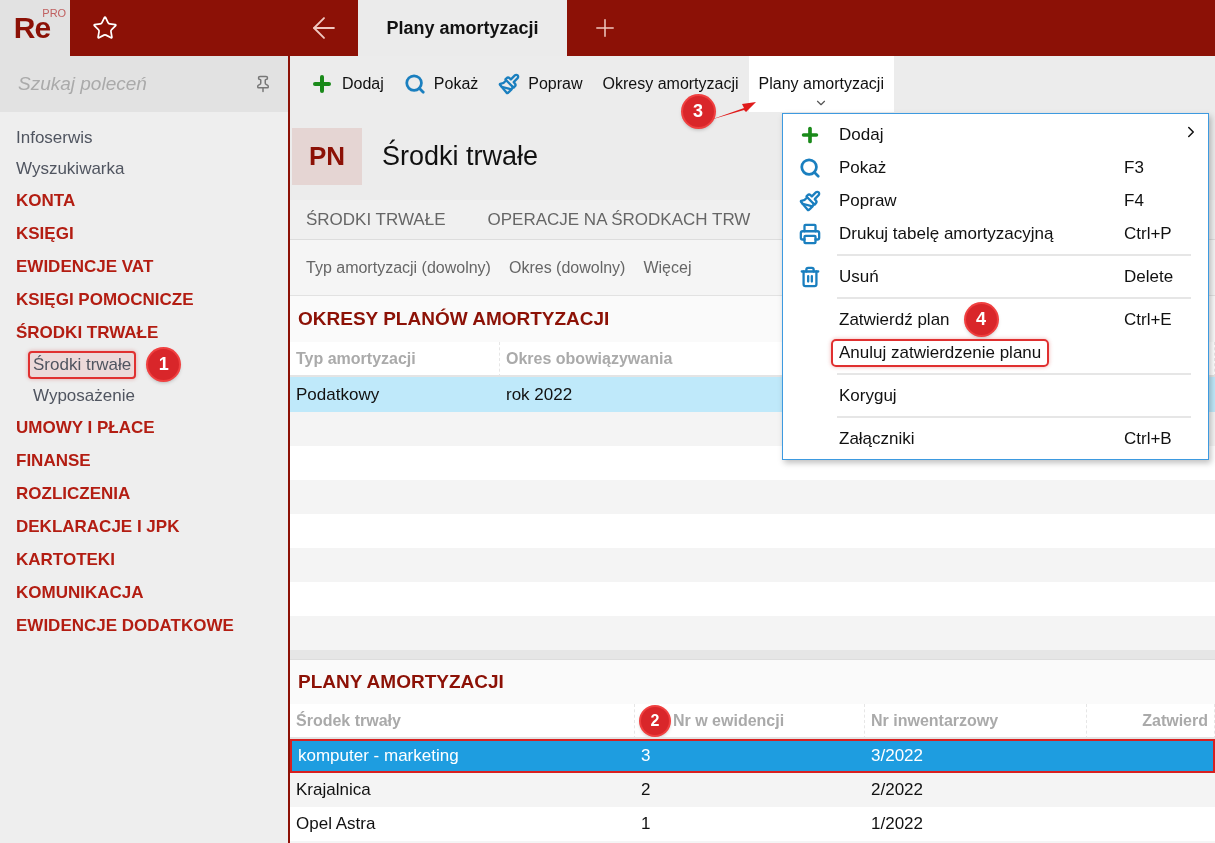 The height and width of the screenshot is (843, 1215). I want to click on menu-item: Koryguj, so click(995, 395).